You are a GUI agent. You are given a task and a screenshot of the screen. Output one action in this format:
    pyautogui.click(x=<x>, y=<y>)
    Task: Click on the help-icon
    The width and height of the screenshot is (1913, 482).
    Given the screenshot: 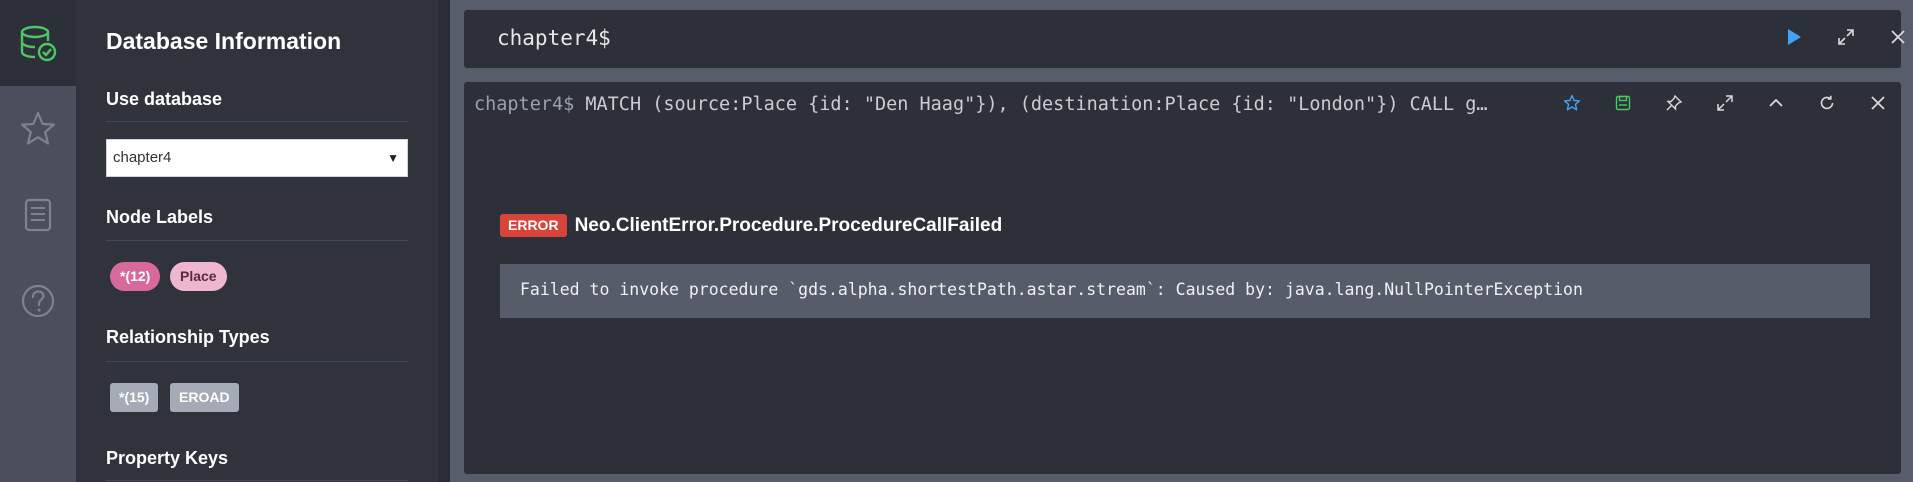 What is the action you would take?
    pyautogui.click(x=38, y=301)
    